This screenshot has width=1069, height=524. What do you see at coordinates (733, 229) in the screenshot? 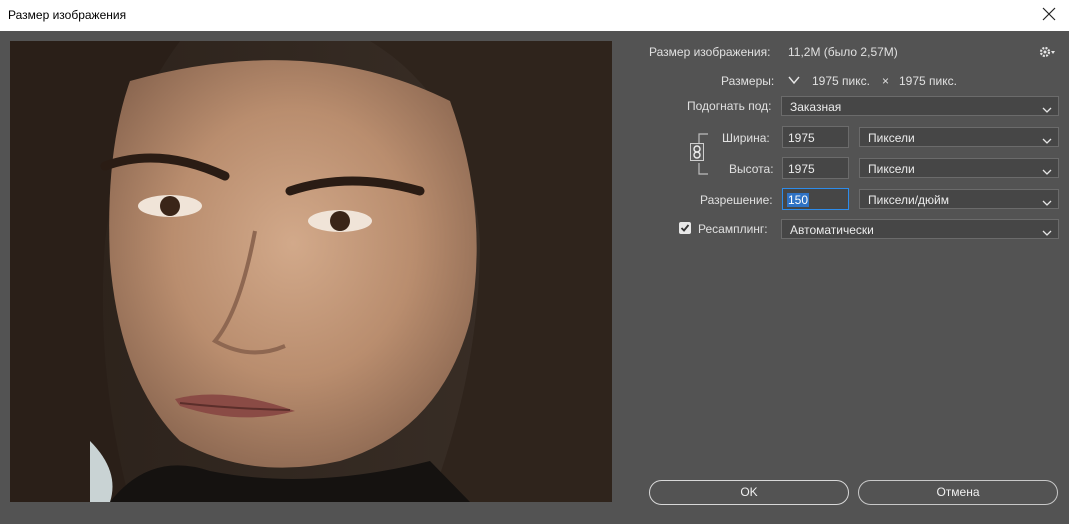
I see `resample-label: Ресамплинг:` at bounding box center [733, 229].